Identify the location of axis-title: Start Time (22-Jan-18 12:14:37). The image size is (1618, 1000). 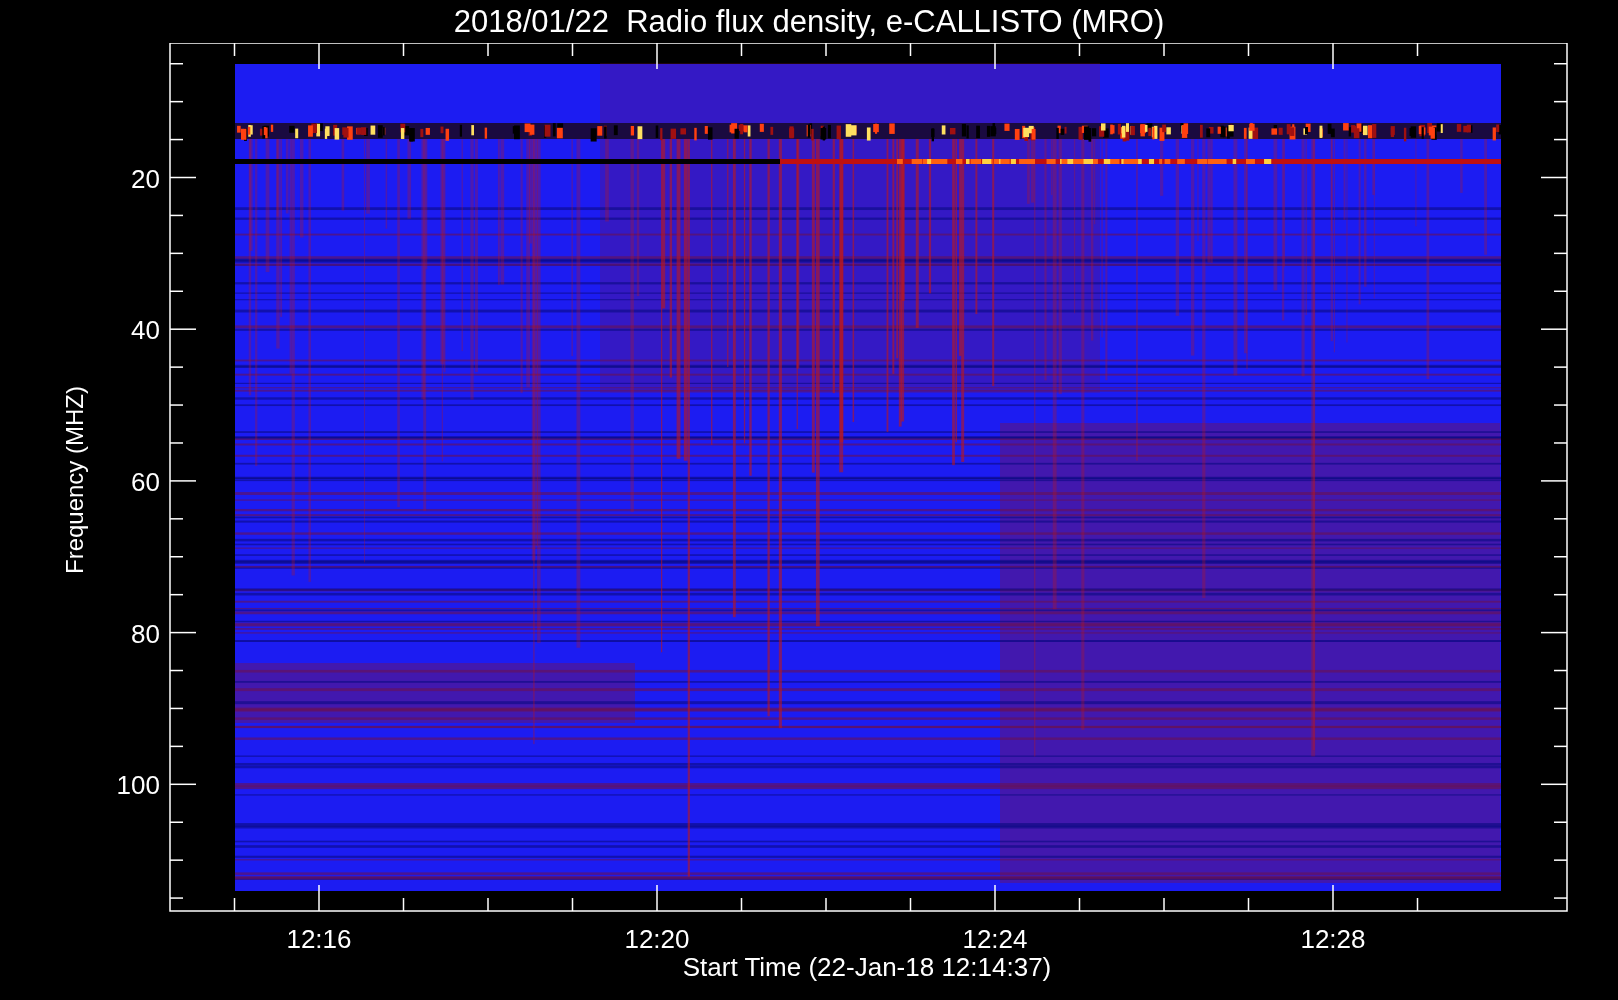
(867, 967).